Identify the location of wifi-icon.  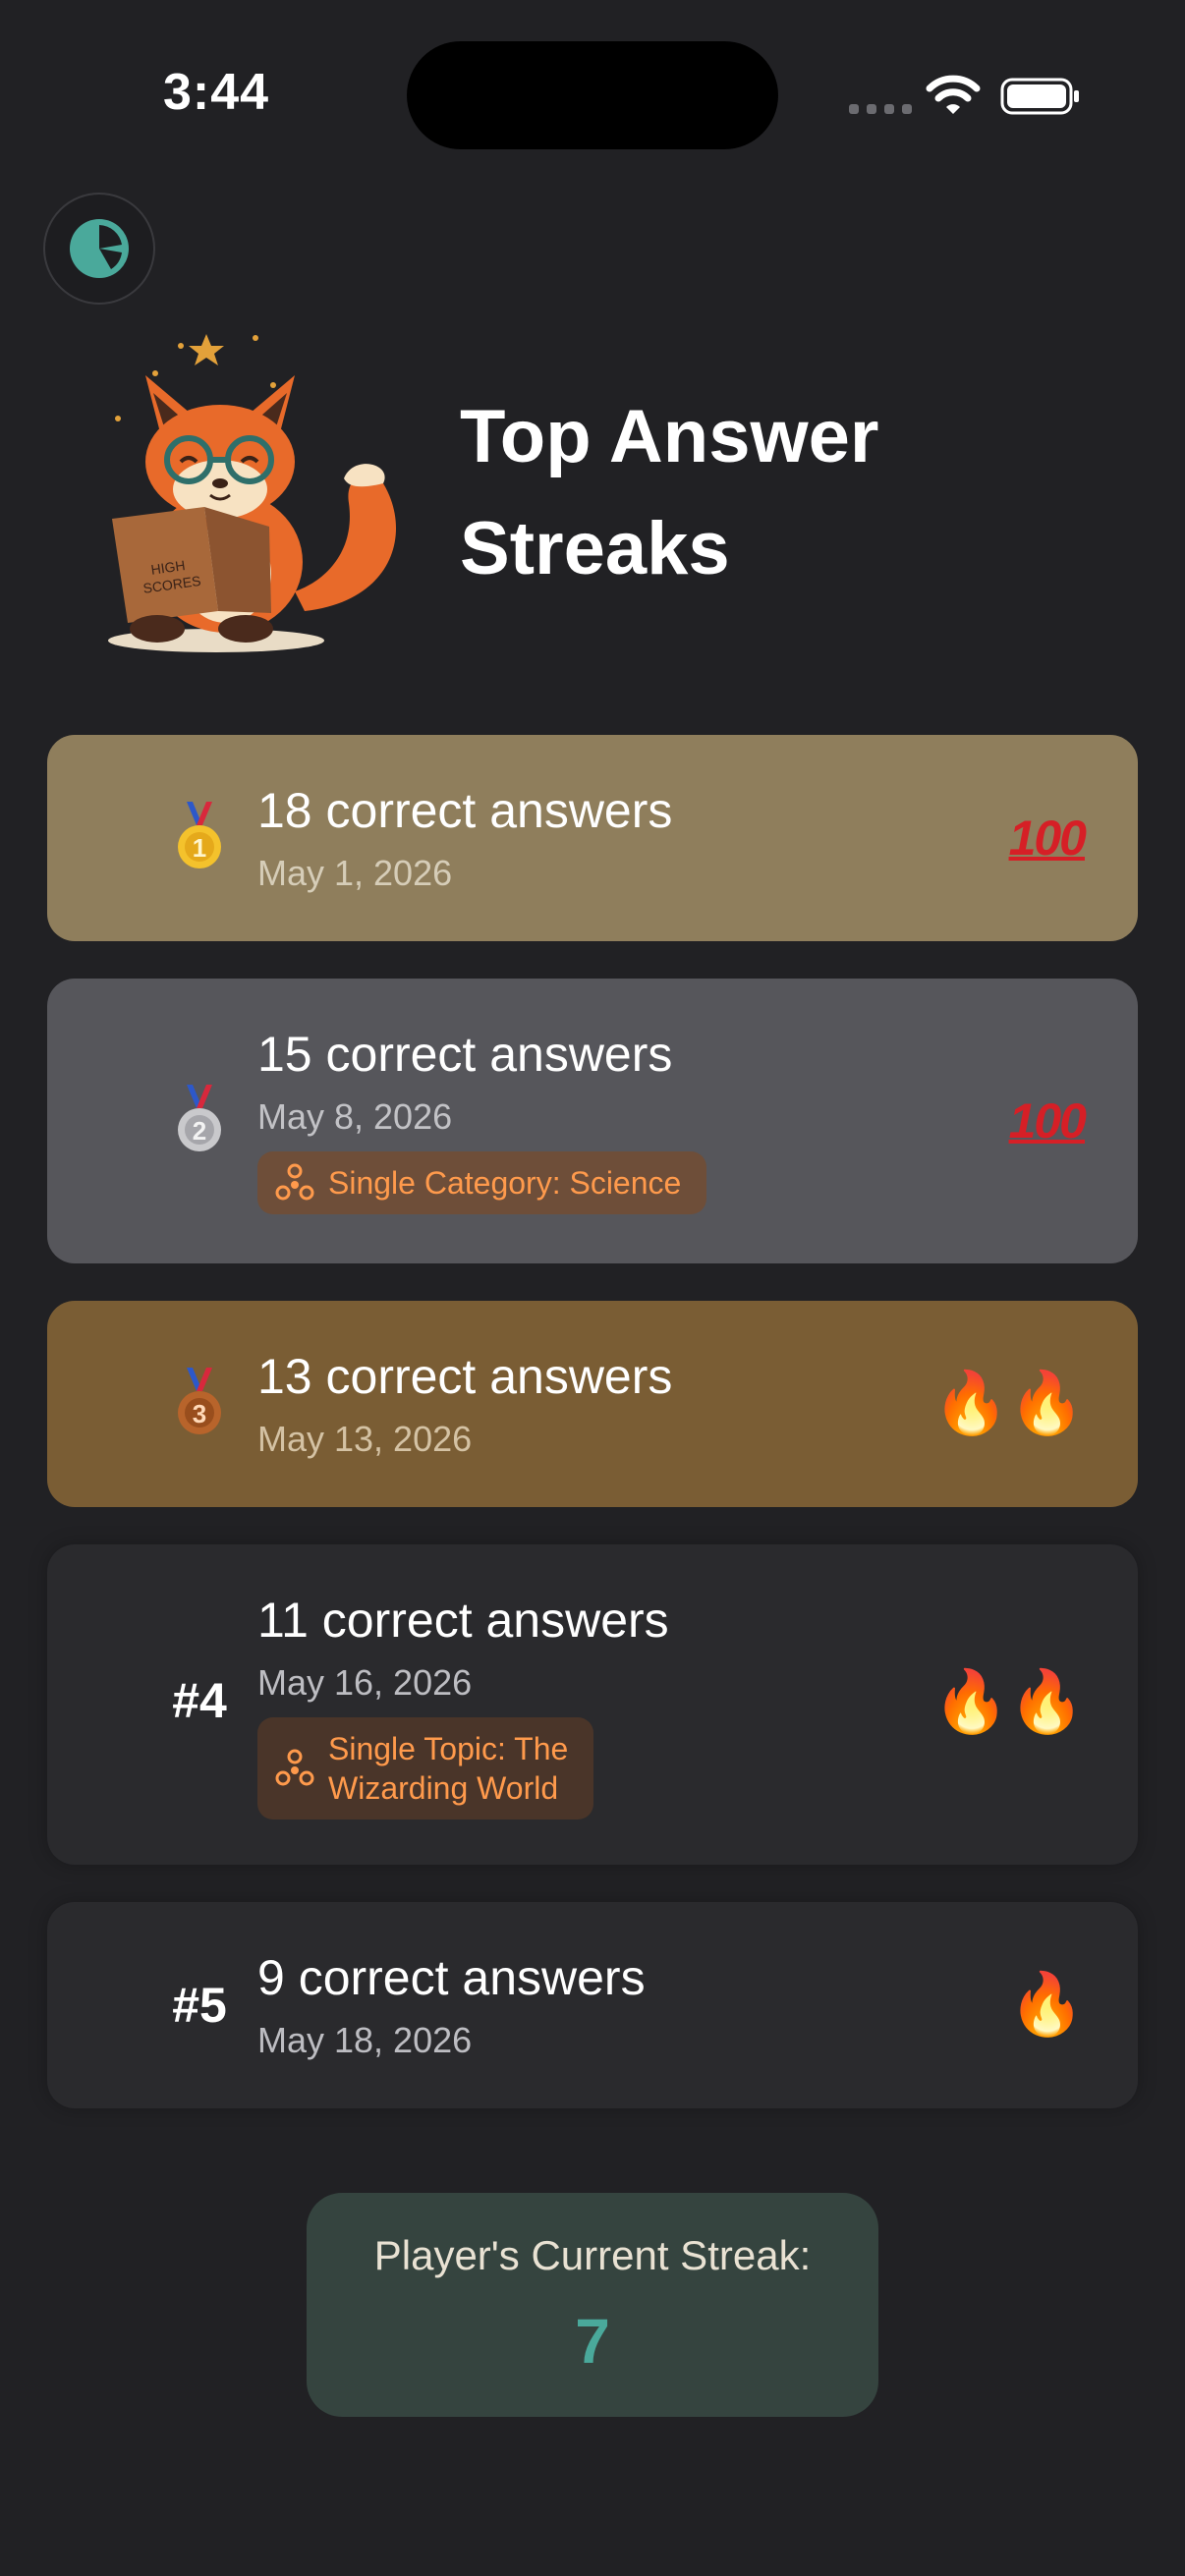
(954, 94).